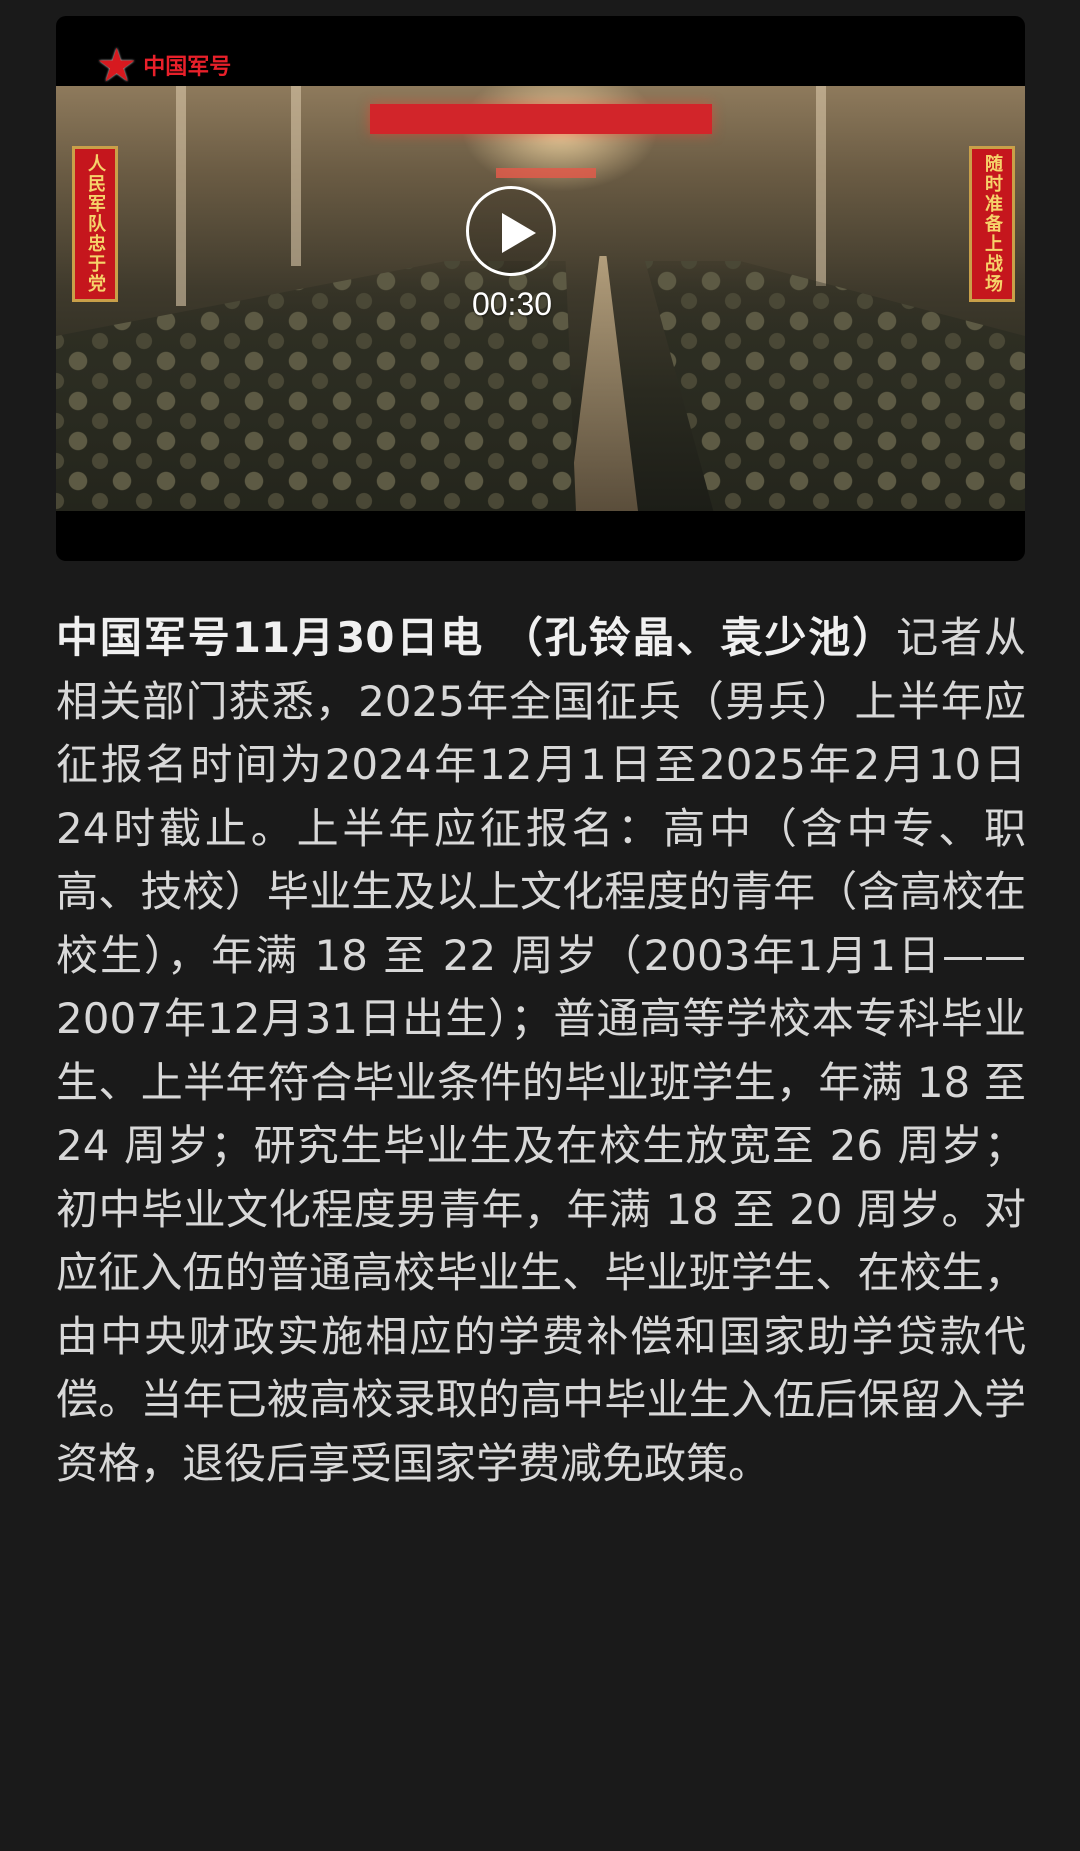  Describe the element at coordinates (835, 386) in the screenshot. I see `soldiers-right-column` at that location.